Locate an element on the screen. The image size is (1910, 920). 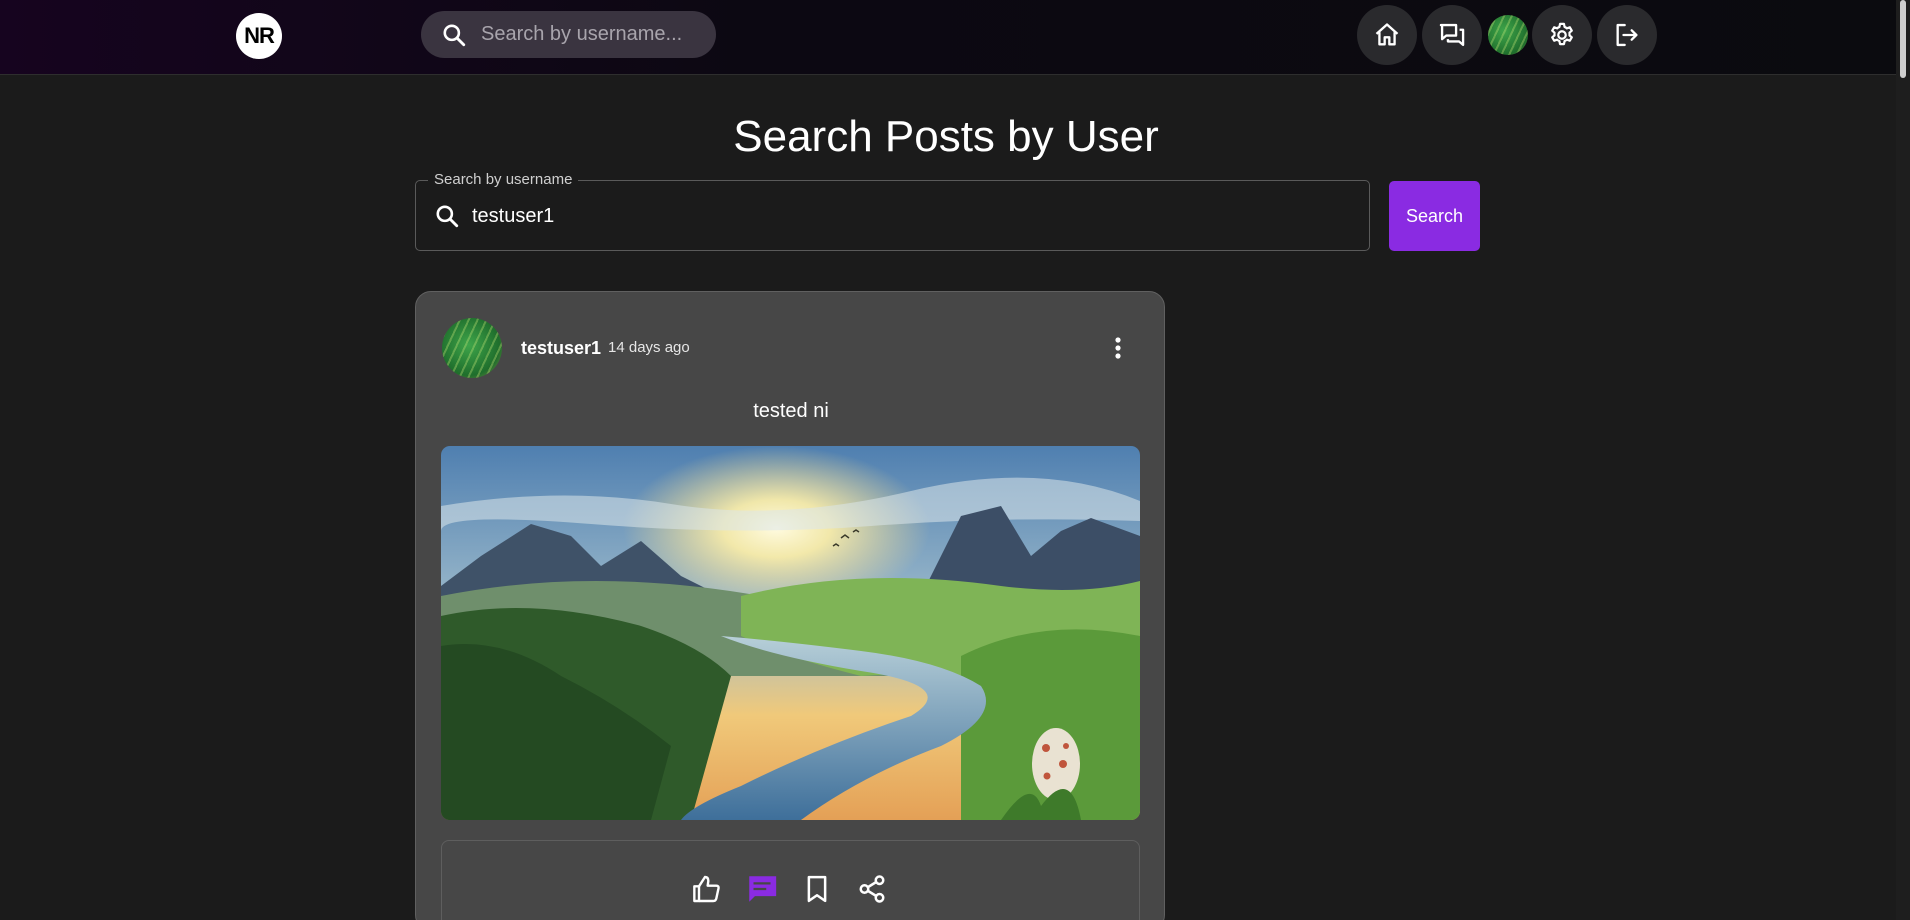
username-search-input is located at coordinates (902, 216).